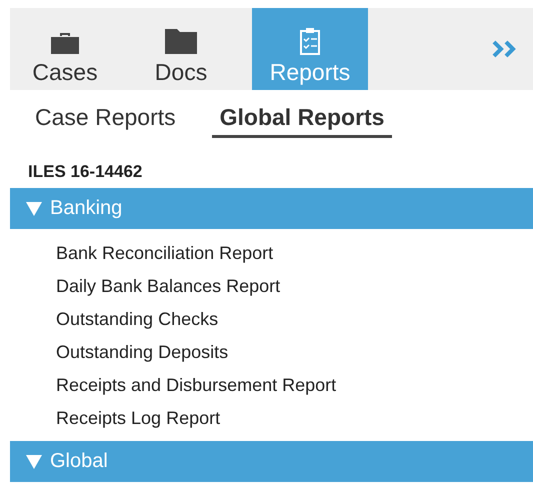 This screenshot has width=533, height=483. I want to click on report-tab: Global Reports, so click(302, 120).